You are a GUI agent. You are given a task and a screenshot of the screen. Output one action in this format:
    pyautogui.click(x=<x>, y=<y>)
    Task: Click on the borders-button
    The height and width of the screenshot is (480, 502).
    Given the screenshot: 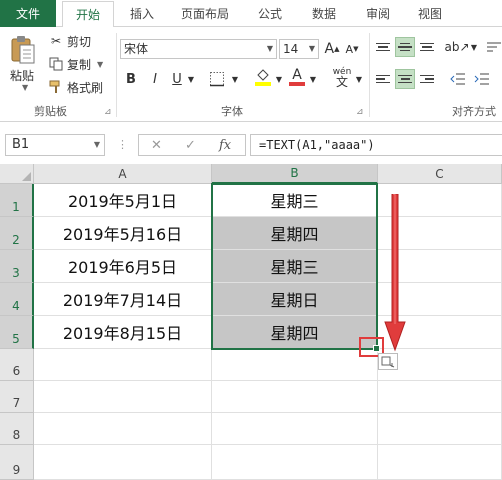 What is the action you would take?
    pyautogui.click(x=217, y=79)
    